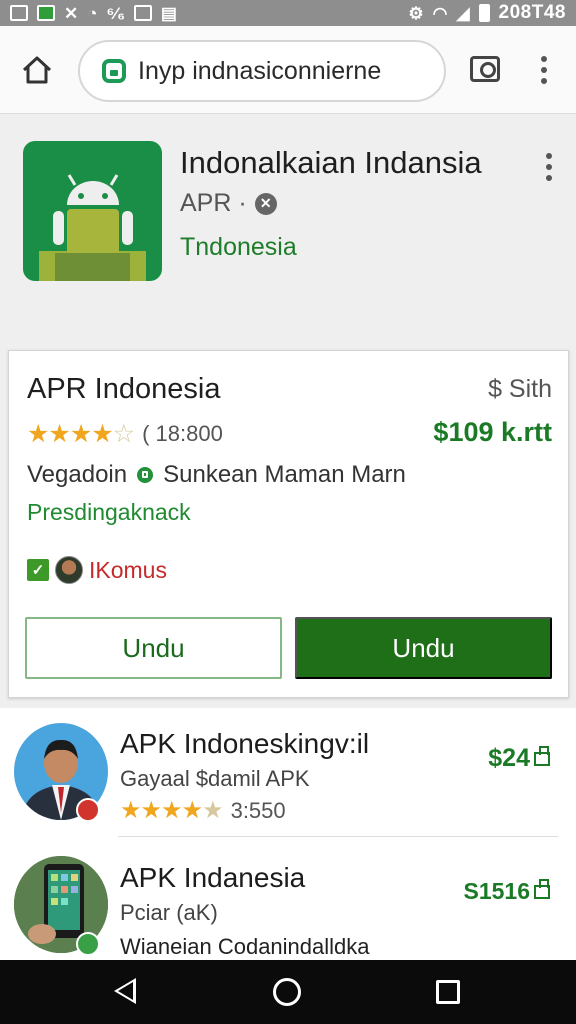  I want to click on home-circle-icon, so click(287, 992).